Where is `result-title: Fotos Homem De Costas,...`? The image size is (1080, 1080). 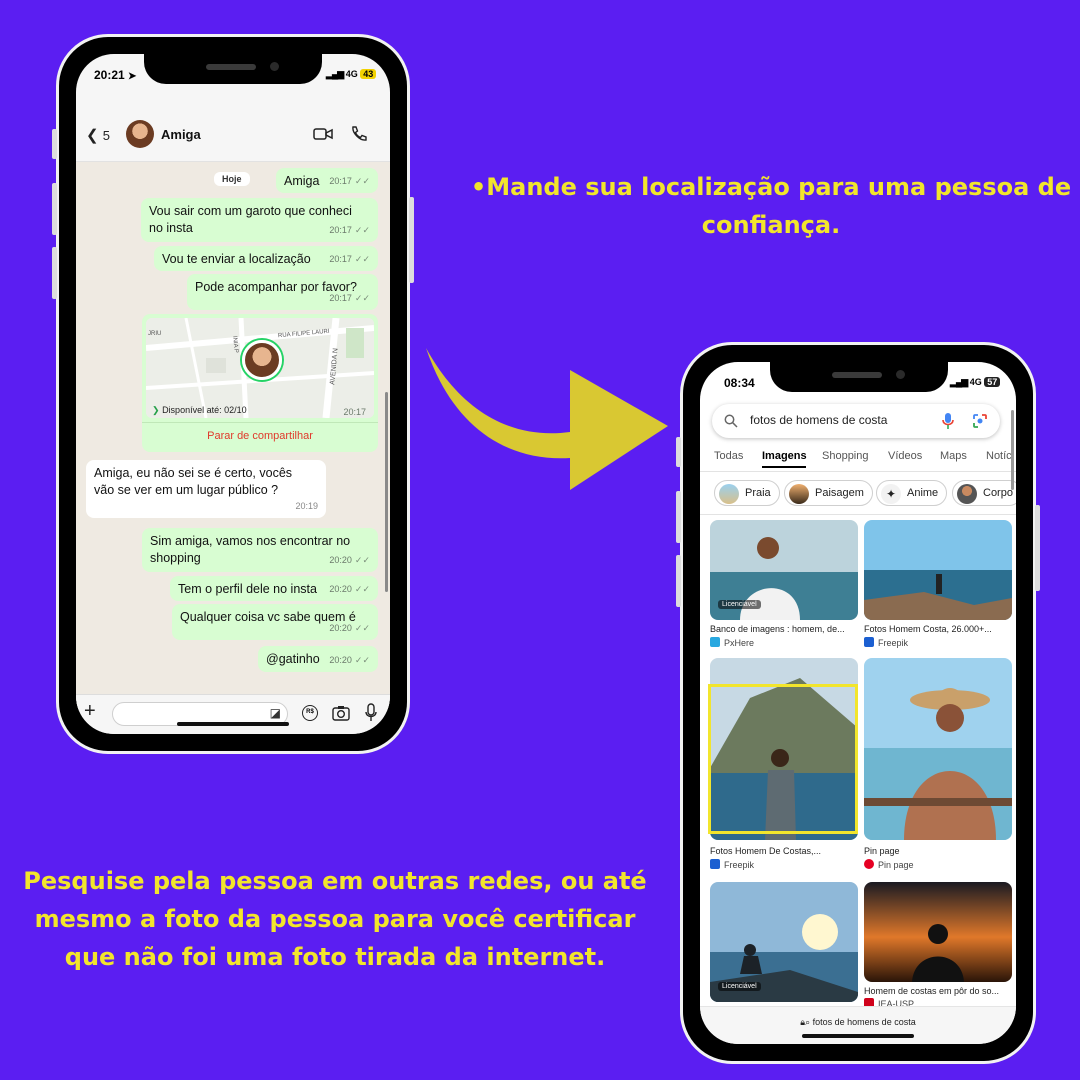
result-title: Fotos Homem De Costas,... is located at coordinates (784, 851).